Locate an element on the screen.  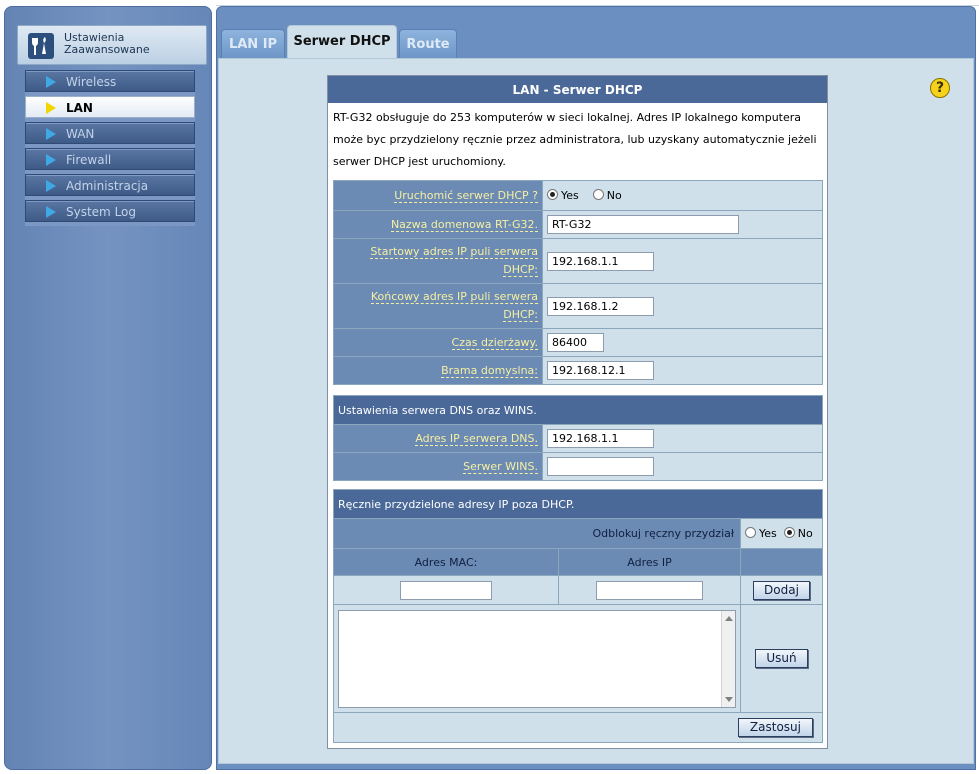
start-ip-label: Startowy adres IP puli serwera DHCP: is located at coordinates (438, 261).